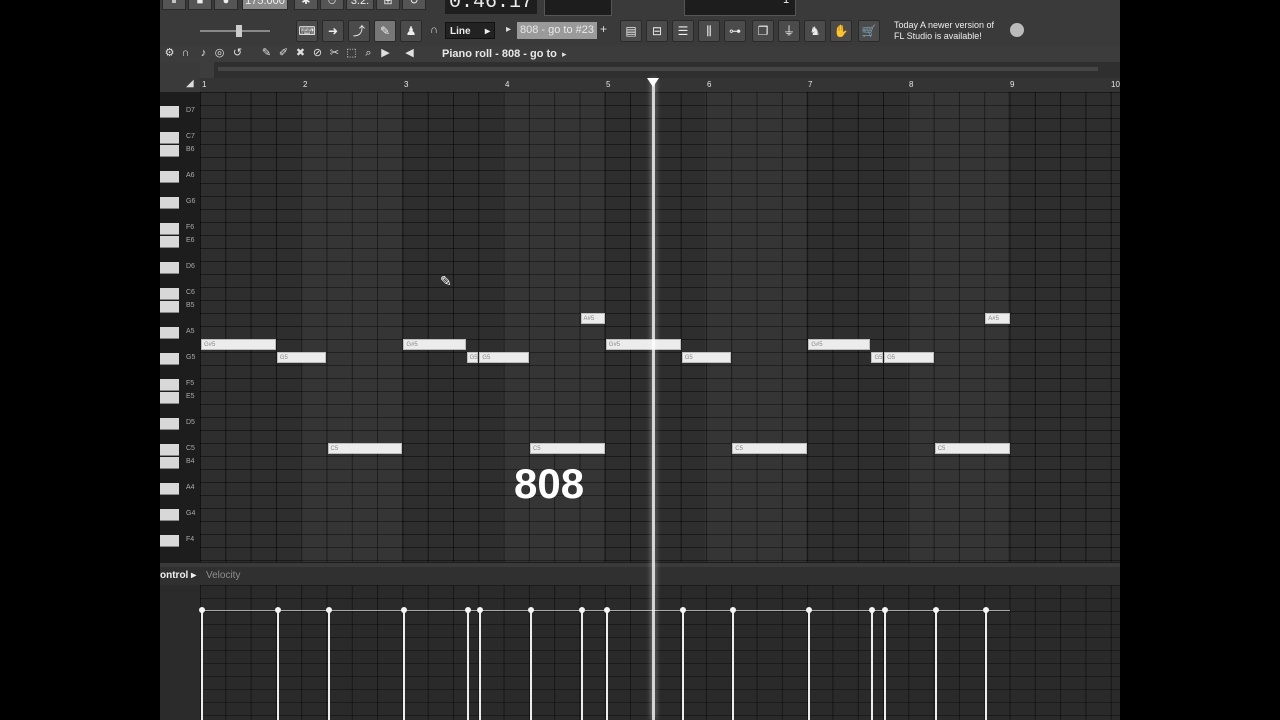 The width and height of the screenshot is (1280, 720). Describe the element at coordinates (470, 30) in the screenshot. I see `snap-selector: Line ▸` at that location.